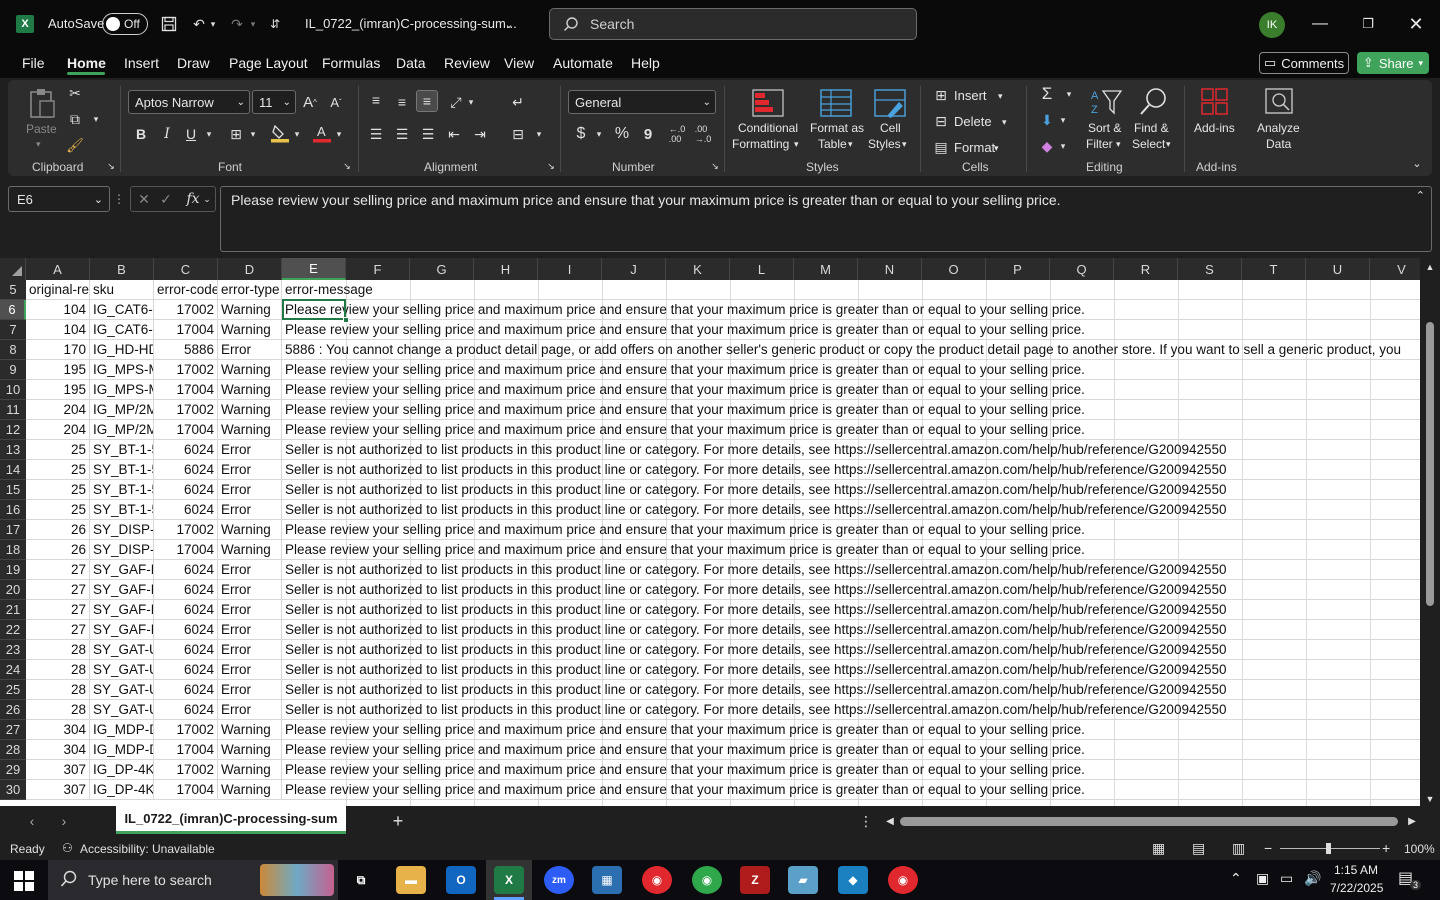 This screenshot has height=900, width=1440. I want to click on sort-filter-label-1: Sort &, so click(1104, 128).